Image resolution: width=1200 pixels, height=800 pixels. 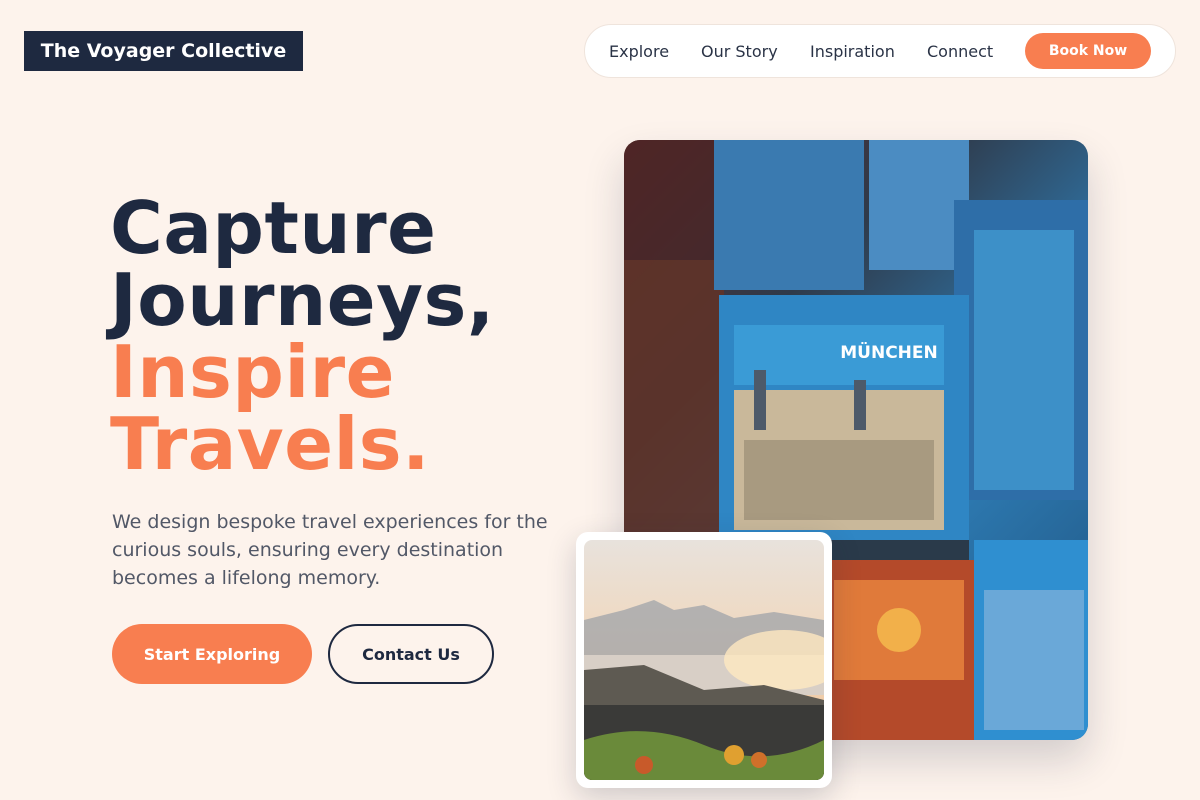 I want to click on headline-line-1: Capture, so click(x=273, y=228).